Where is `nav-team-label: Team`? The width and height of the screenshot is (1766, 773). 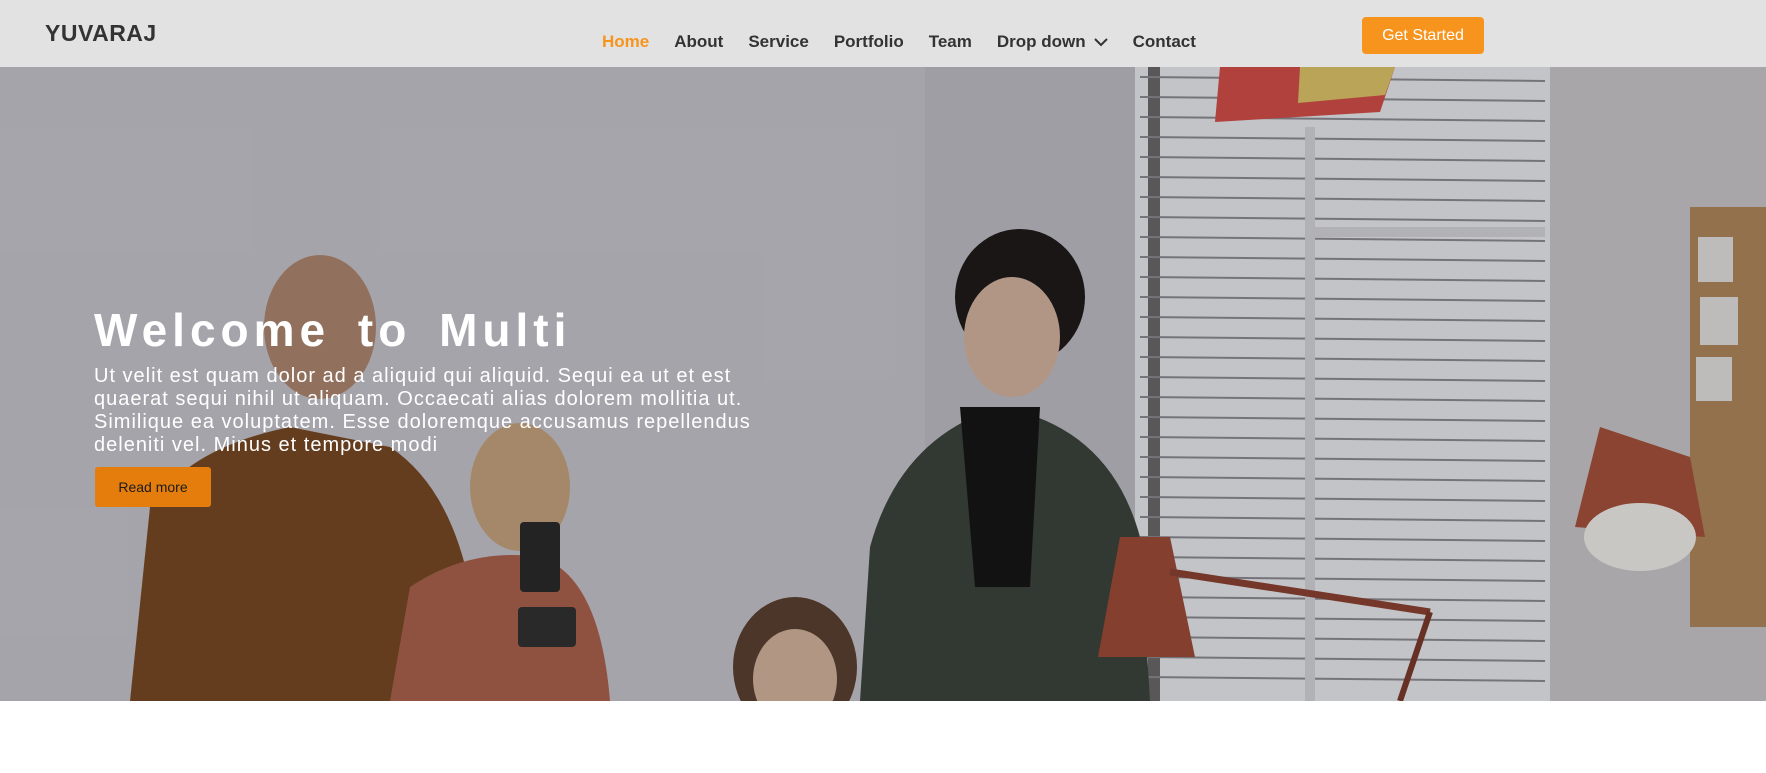
nav-team-label: Team is located at coordinates (950, 41).